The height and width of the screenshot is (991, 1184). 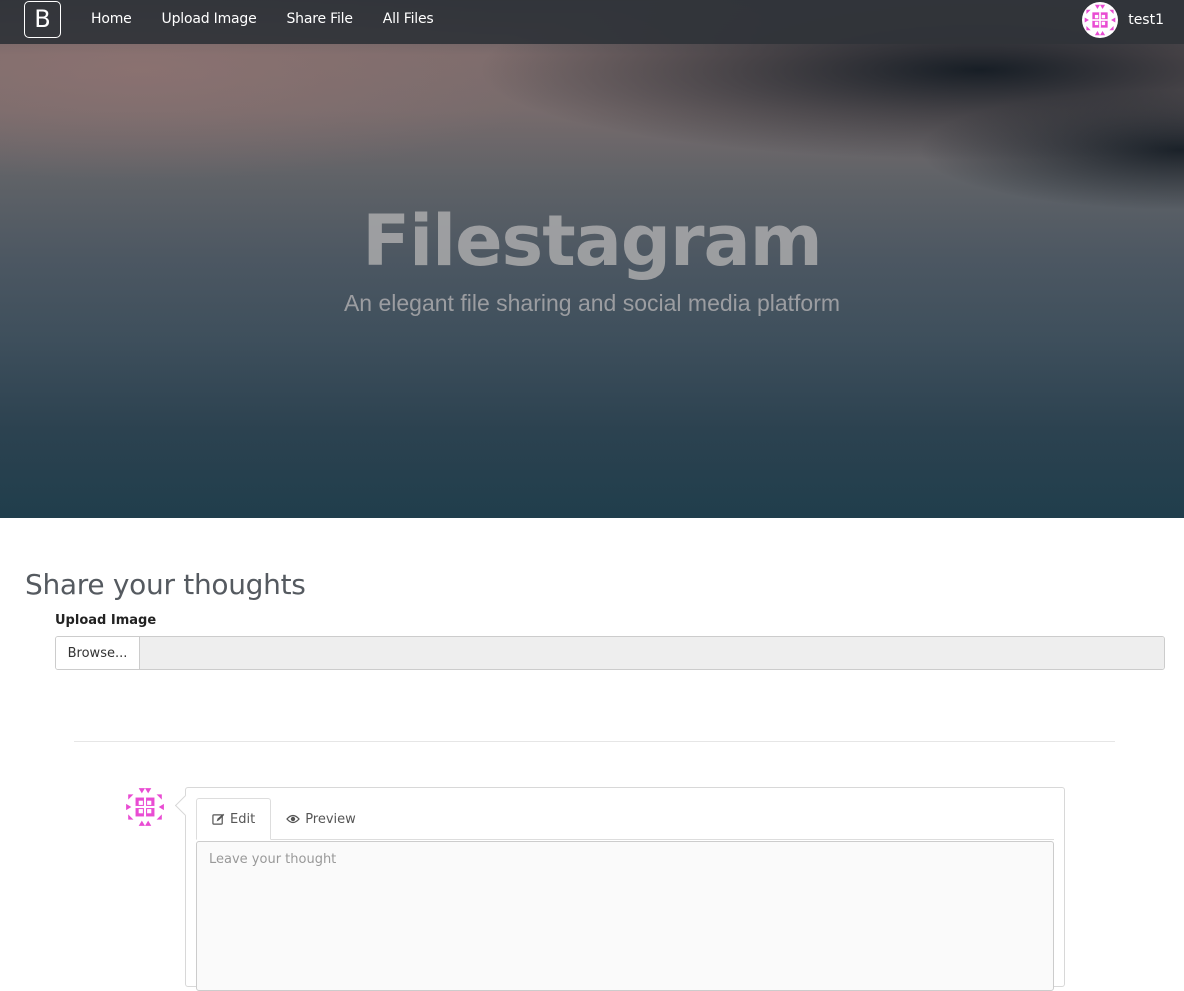 I want to click on tab-edit: Edit, so click(x=234, y=819).